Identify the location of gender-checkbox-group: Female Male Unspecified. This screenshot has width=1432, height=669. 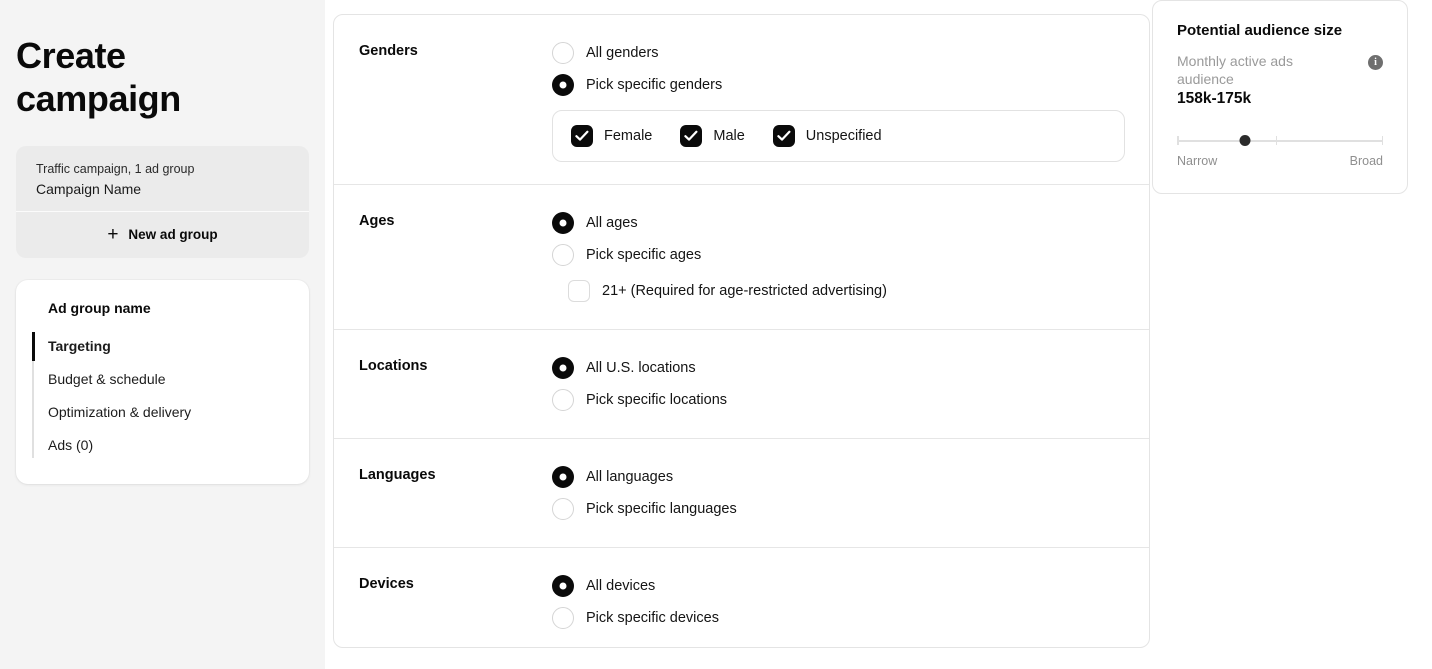
(838, 136).